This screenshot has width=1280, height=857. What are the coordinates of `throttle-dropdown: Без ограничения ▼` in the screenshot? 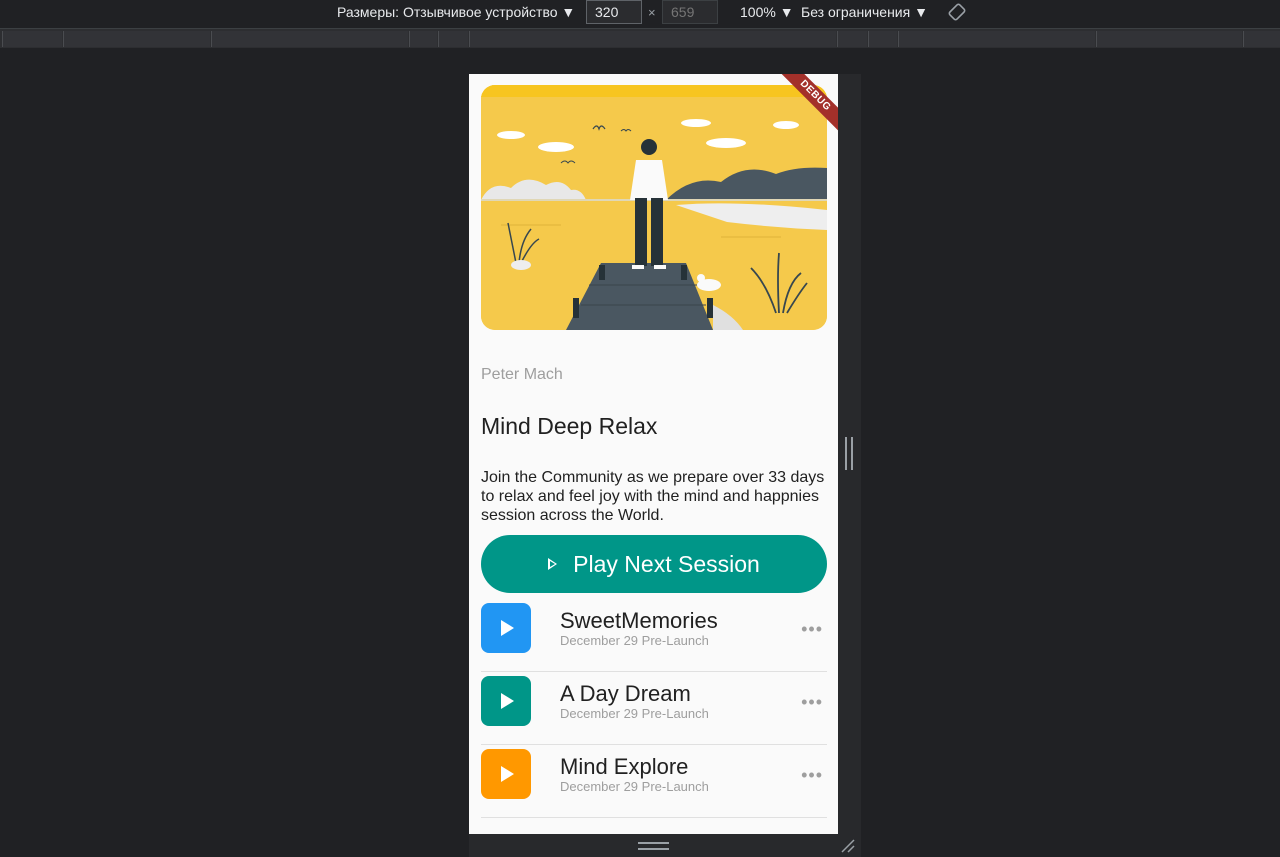 It's located at (864, 12).